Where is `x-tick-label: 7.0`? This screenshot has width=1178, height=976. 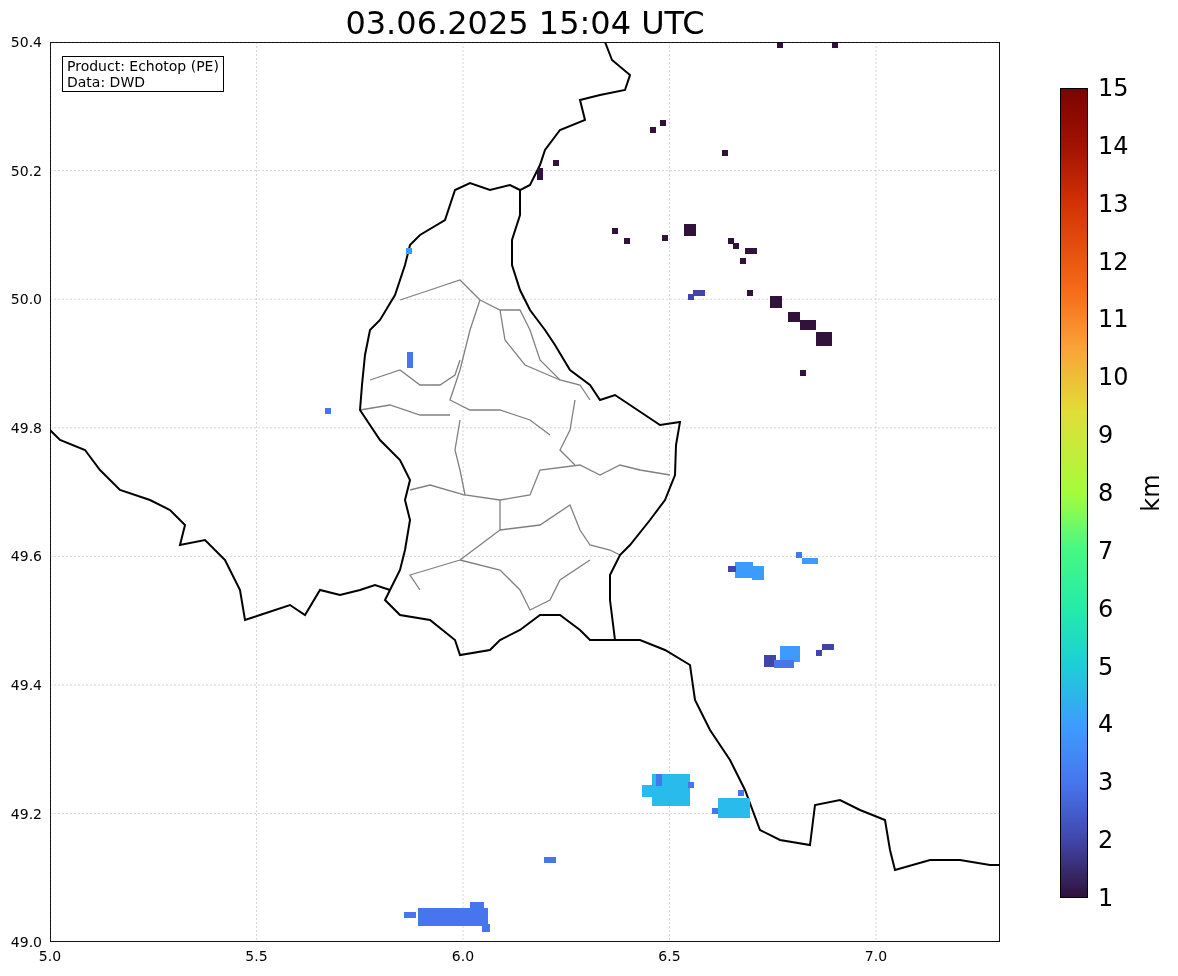 x-tick-label: 7.0 is located at coordinates (876, 956).